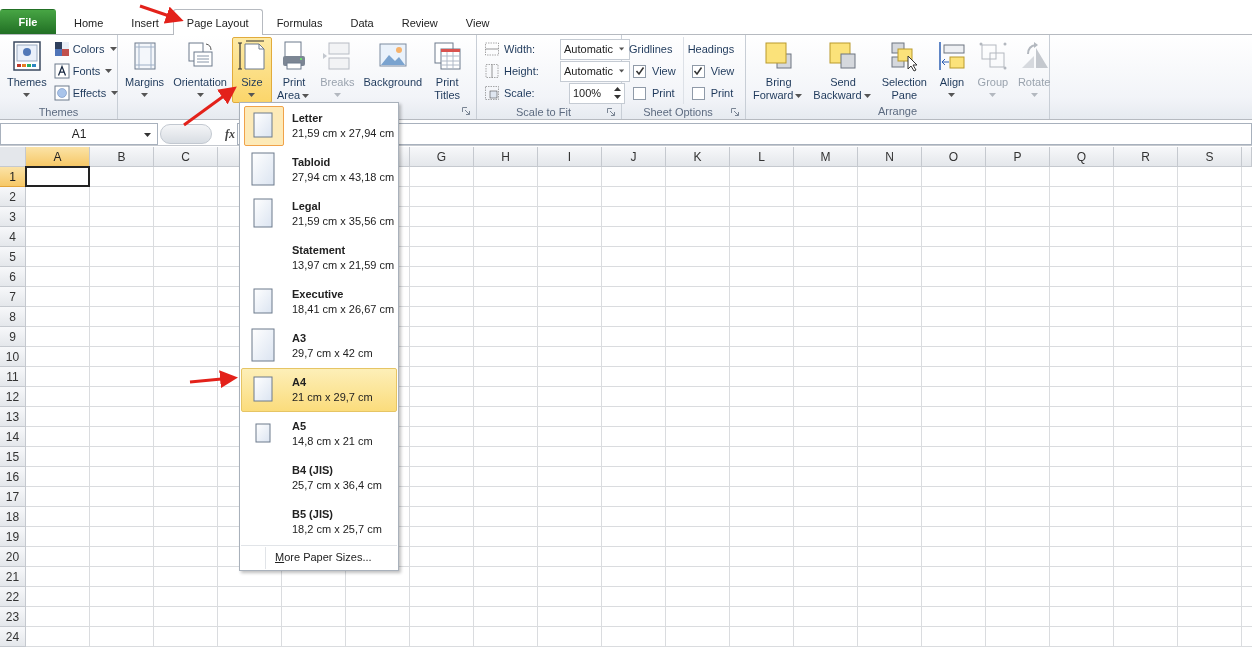  I want to click on row-header: 19, so click(13, 537).